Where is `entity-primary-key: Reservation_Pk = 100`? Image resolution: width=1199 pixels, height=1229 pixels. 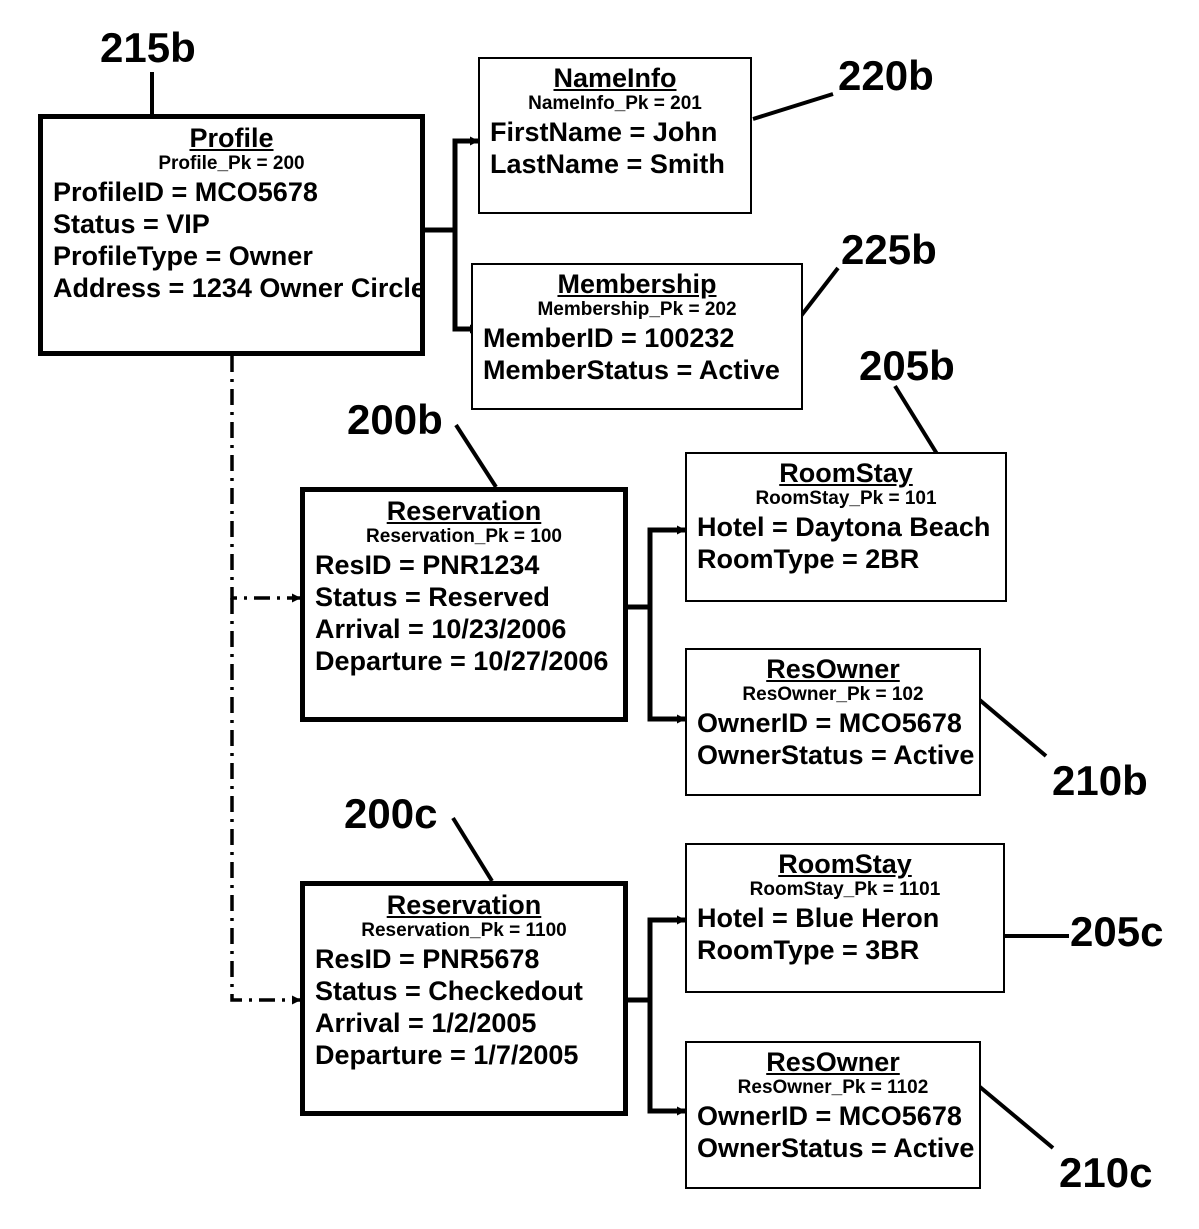 entity-primary-key: Reservation_Pk = 100 is located at coordinates (464, 537).